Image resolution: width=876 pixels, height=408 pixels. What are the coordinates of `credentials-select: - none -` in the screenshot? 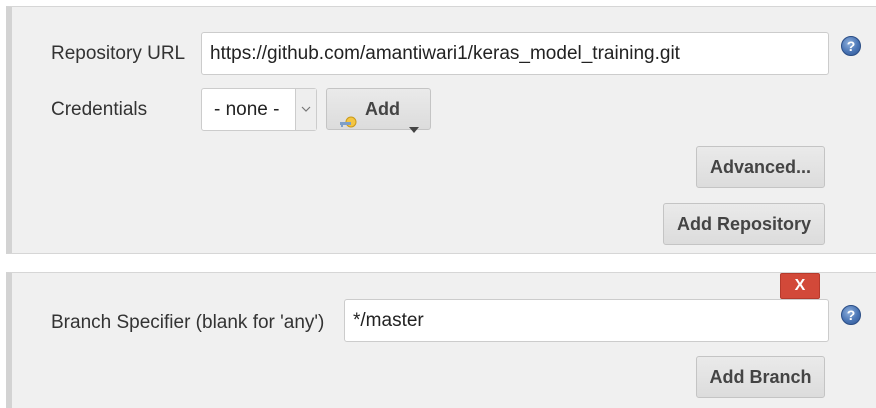 It's located at (259, 109).